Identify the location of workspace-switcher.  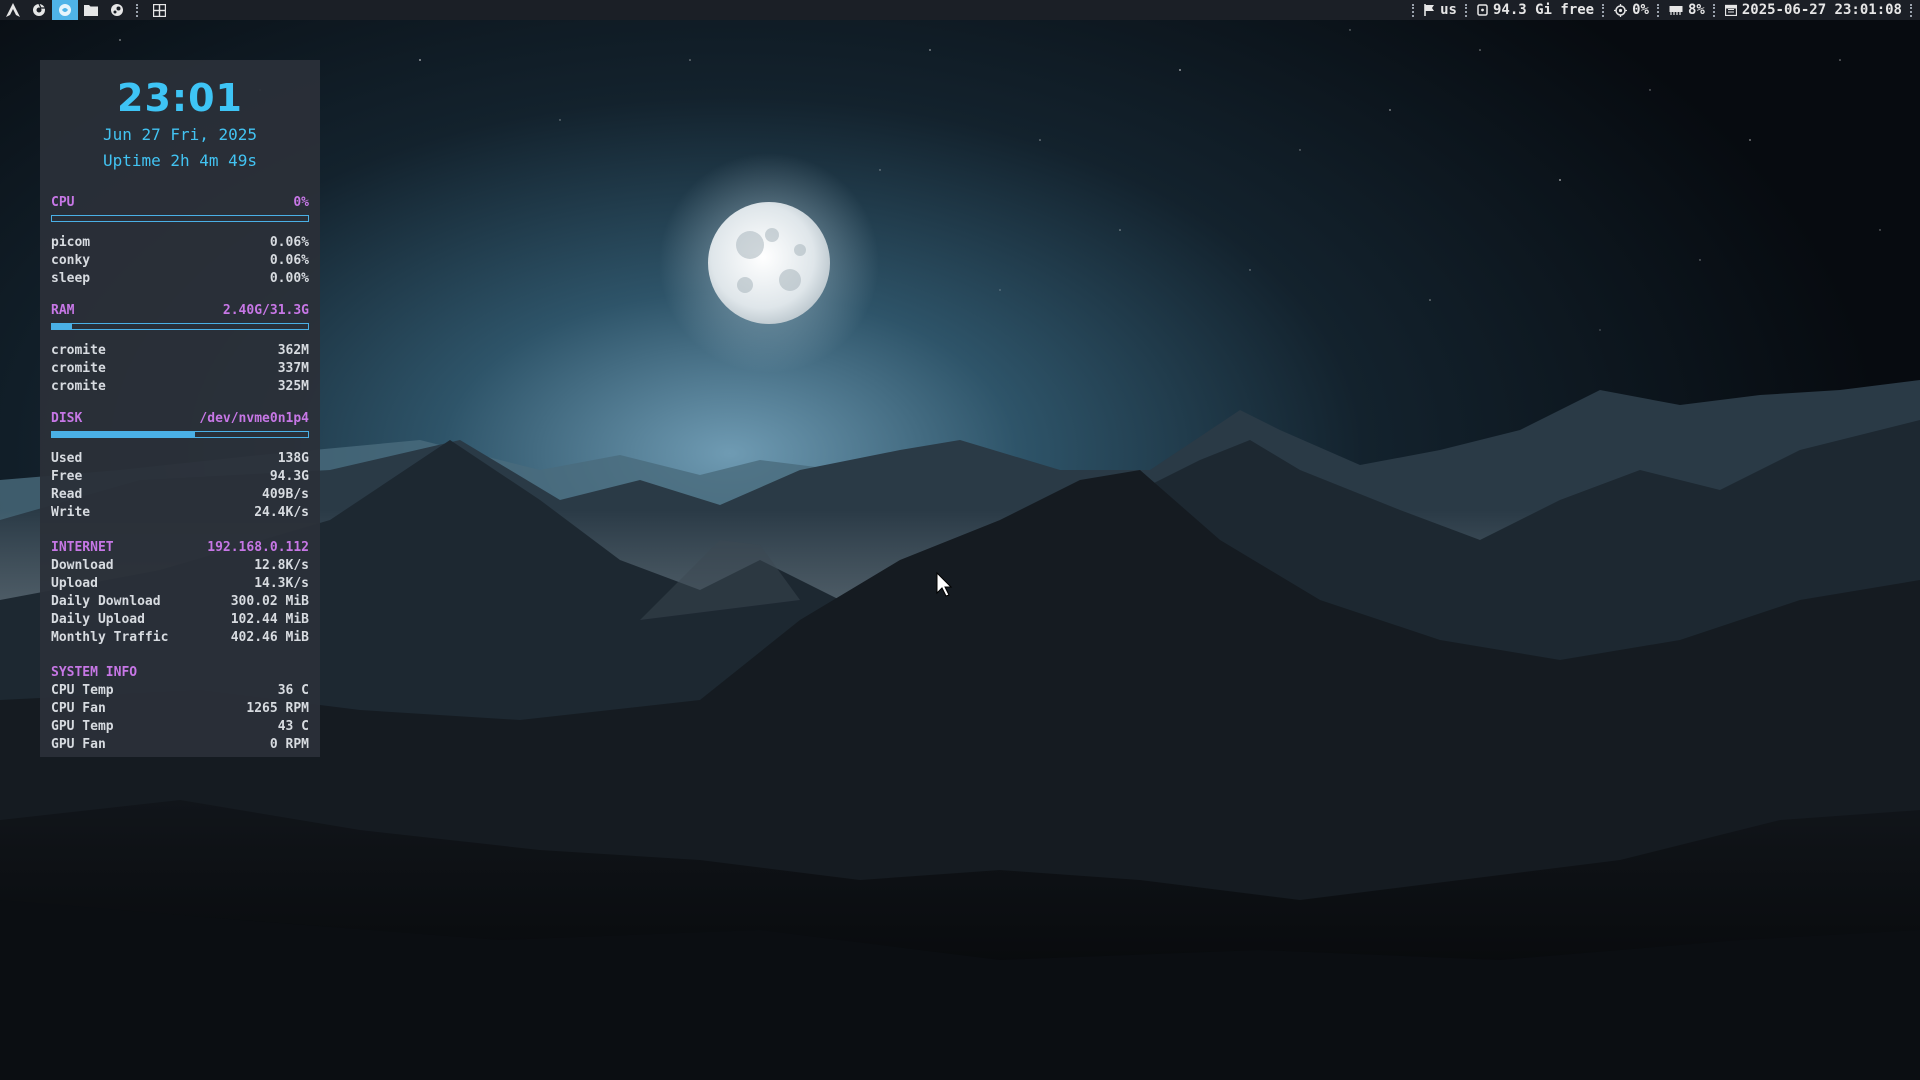
(86, 10).